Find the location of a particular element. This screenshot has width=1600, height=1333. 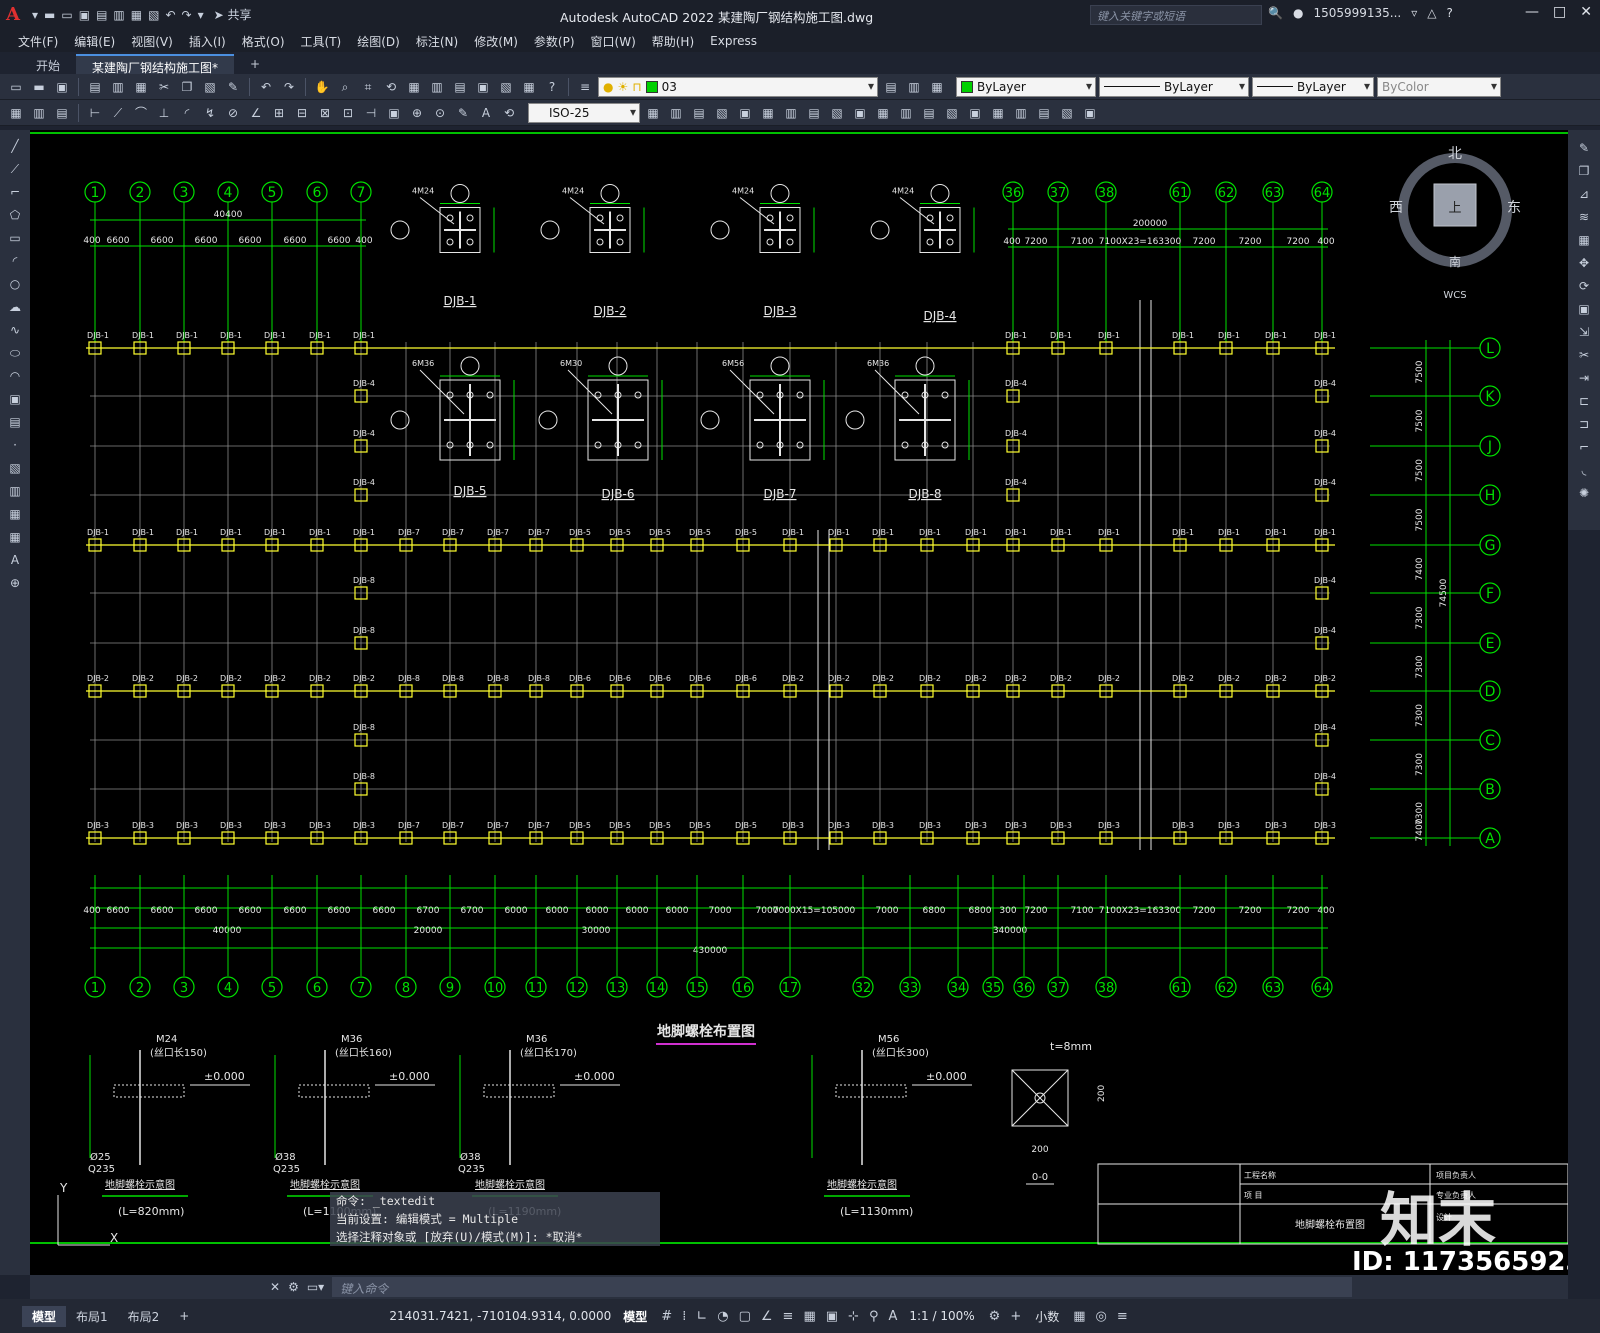

annotation-scale-icon: A is located at coordinates (892, 1316).